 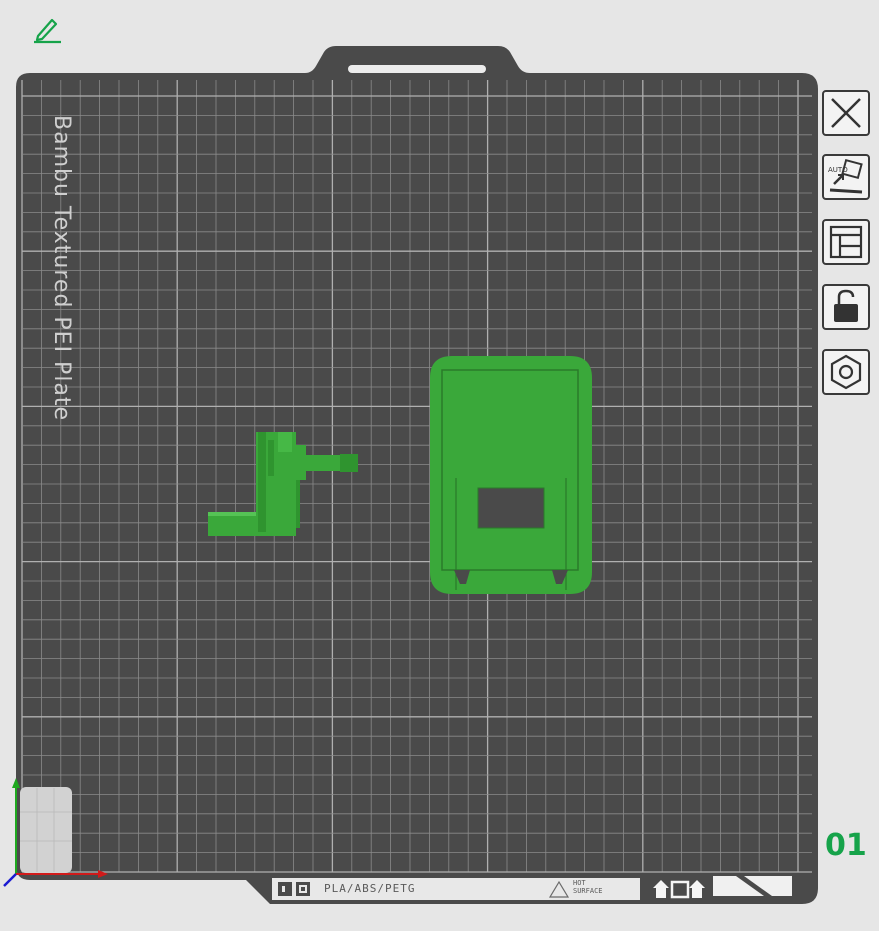 What do you see at coordinates (10, 880) in the screenshot?
I see `z-axis` at bounding box center [10, 880].